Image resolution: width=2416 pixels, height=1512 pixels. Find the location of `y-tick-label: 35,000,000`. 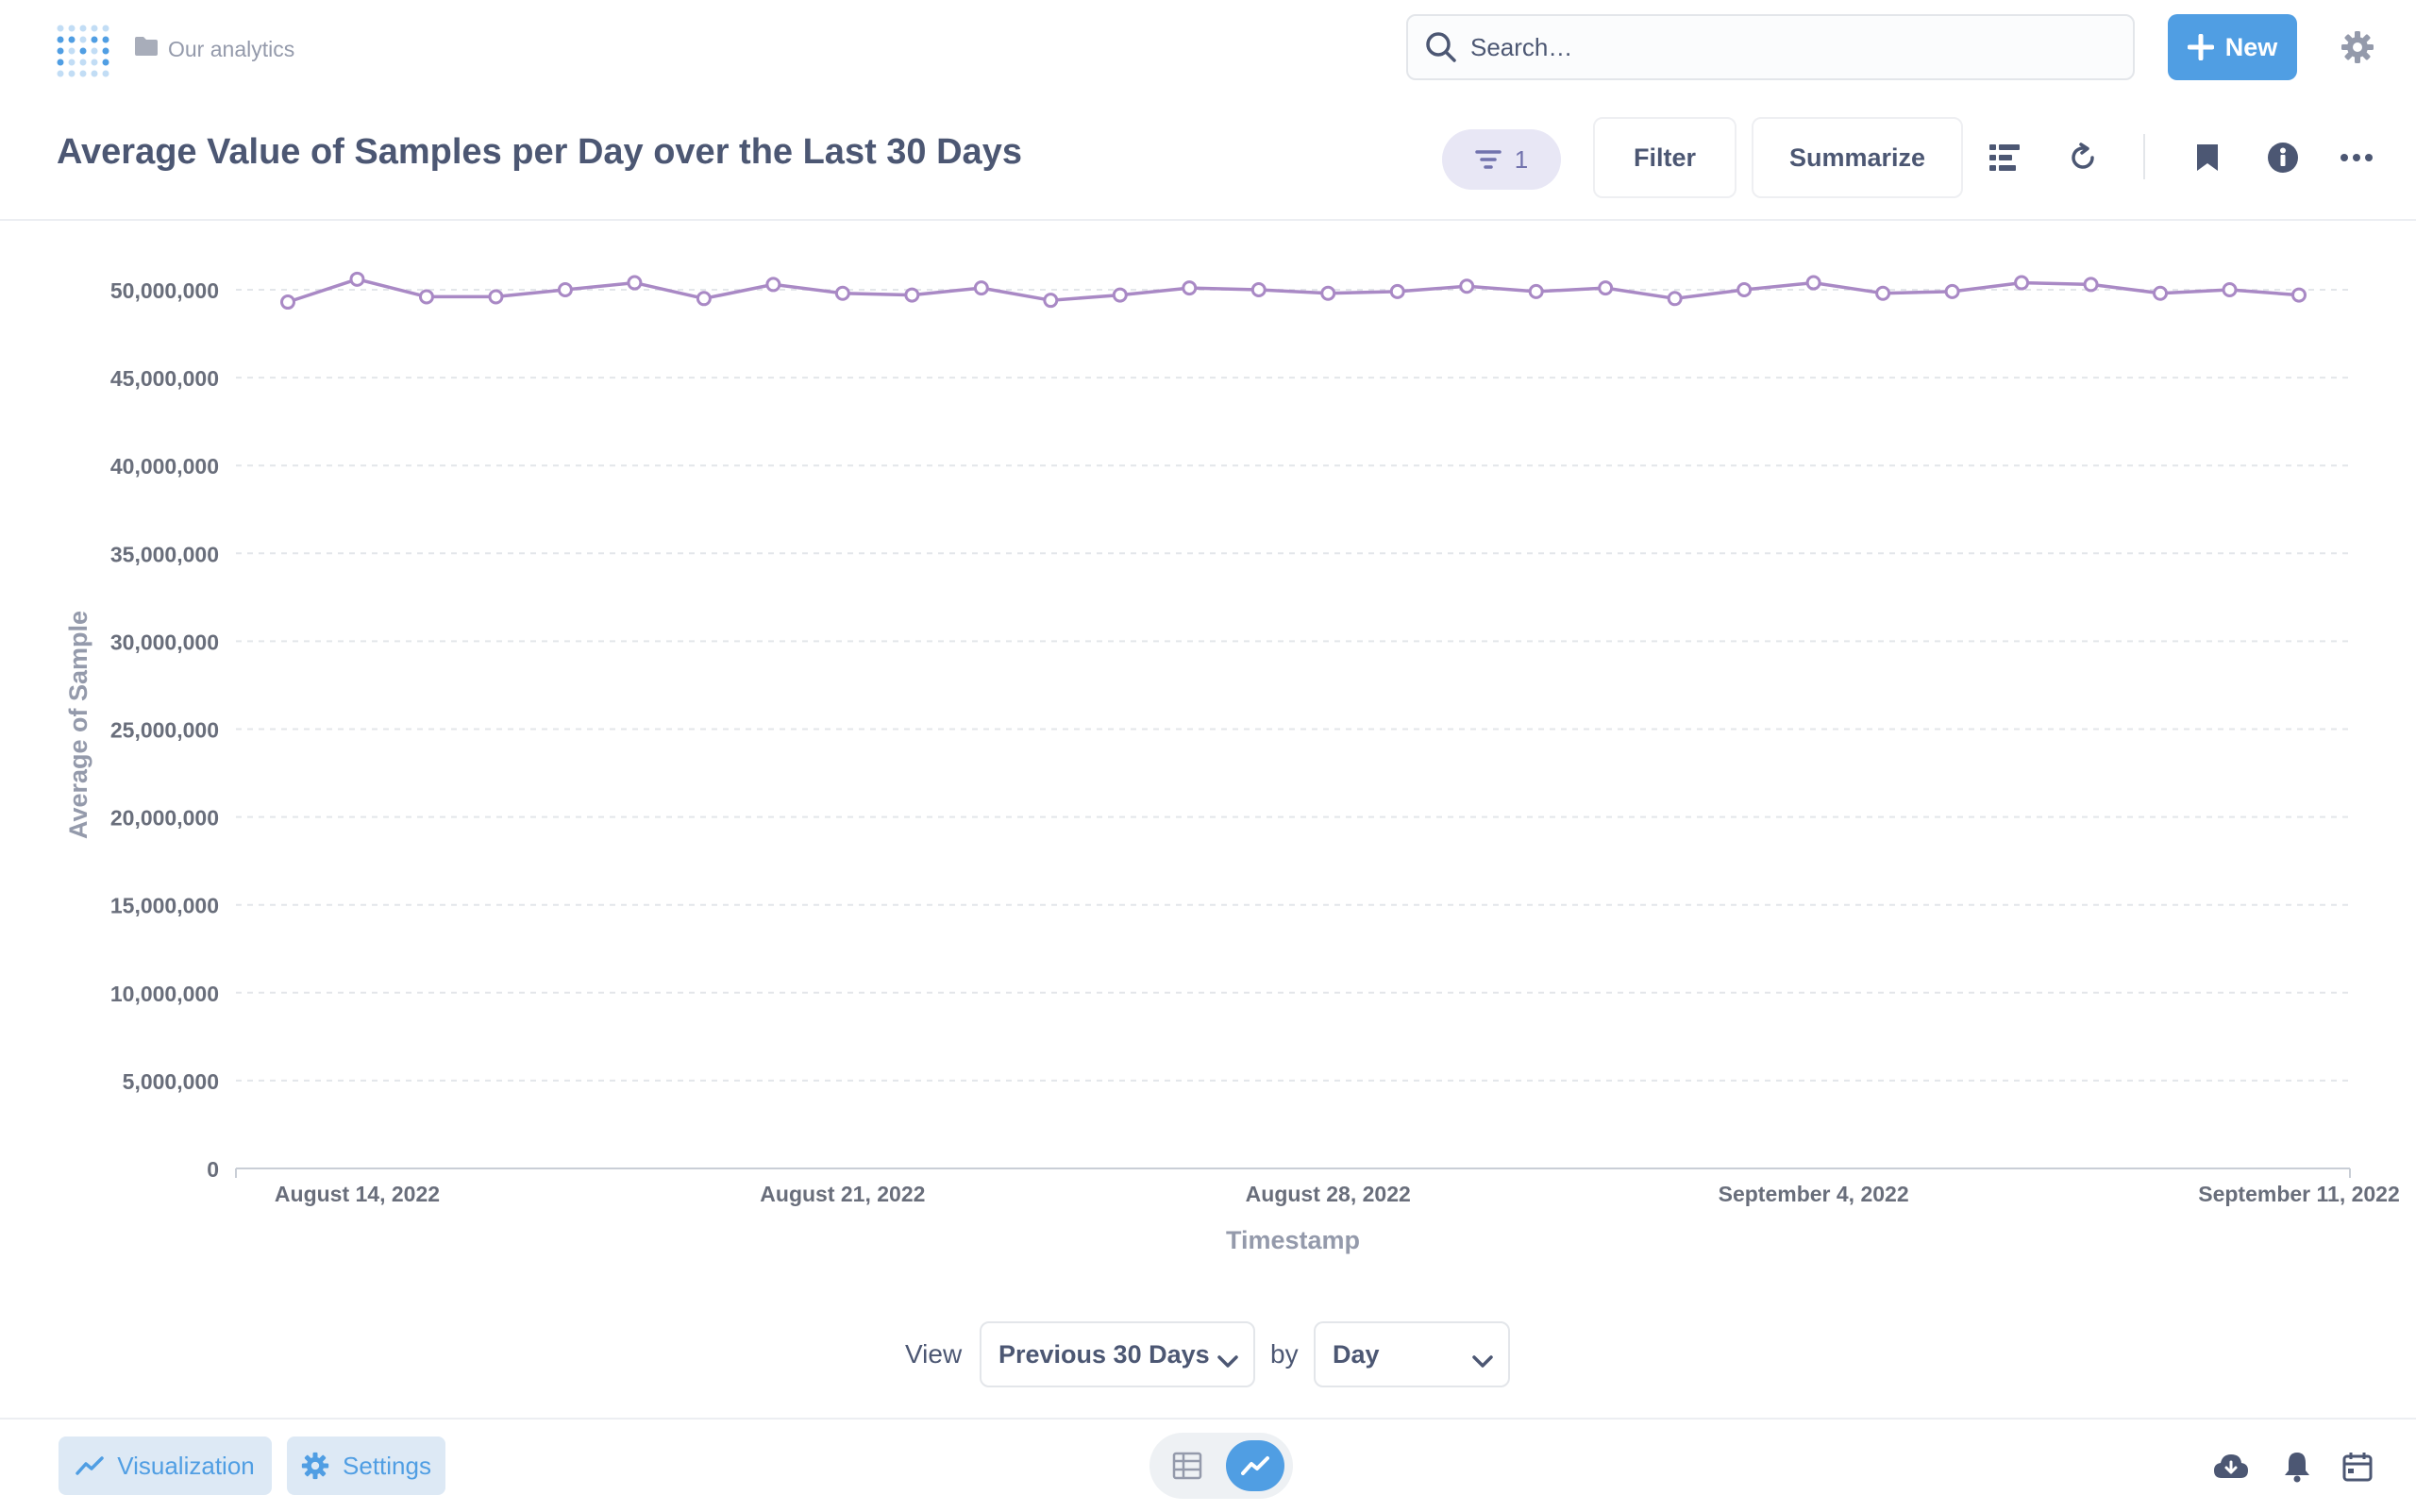

y-tick-label: 35,000,000 is located at coordinates (165, 554).